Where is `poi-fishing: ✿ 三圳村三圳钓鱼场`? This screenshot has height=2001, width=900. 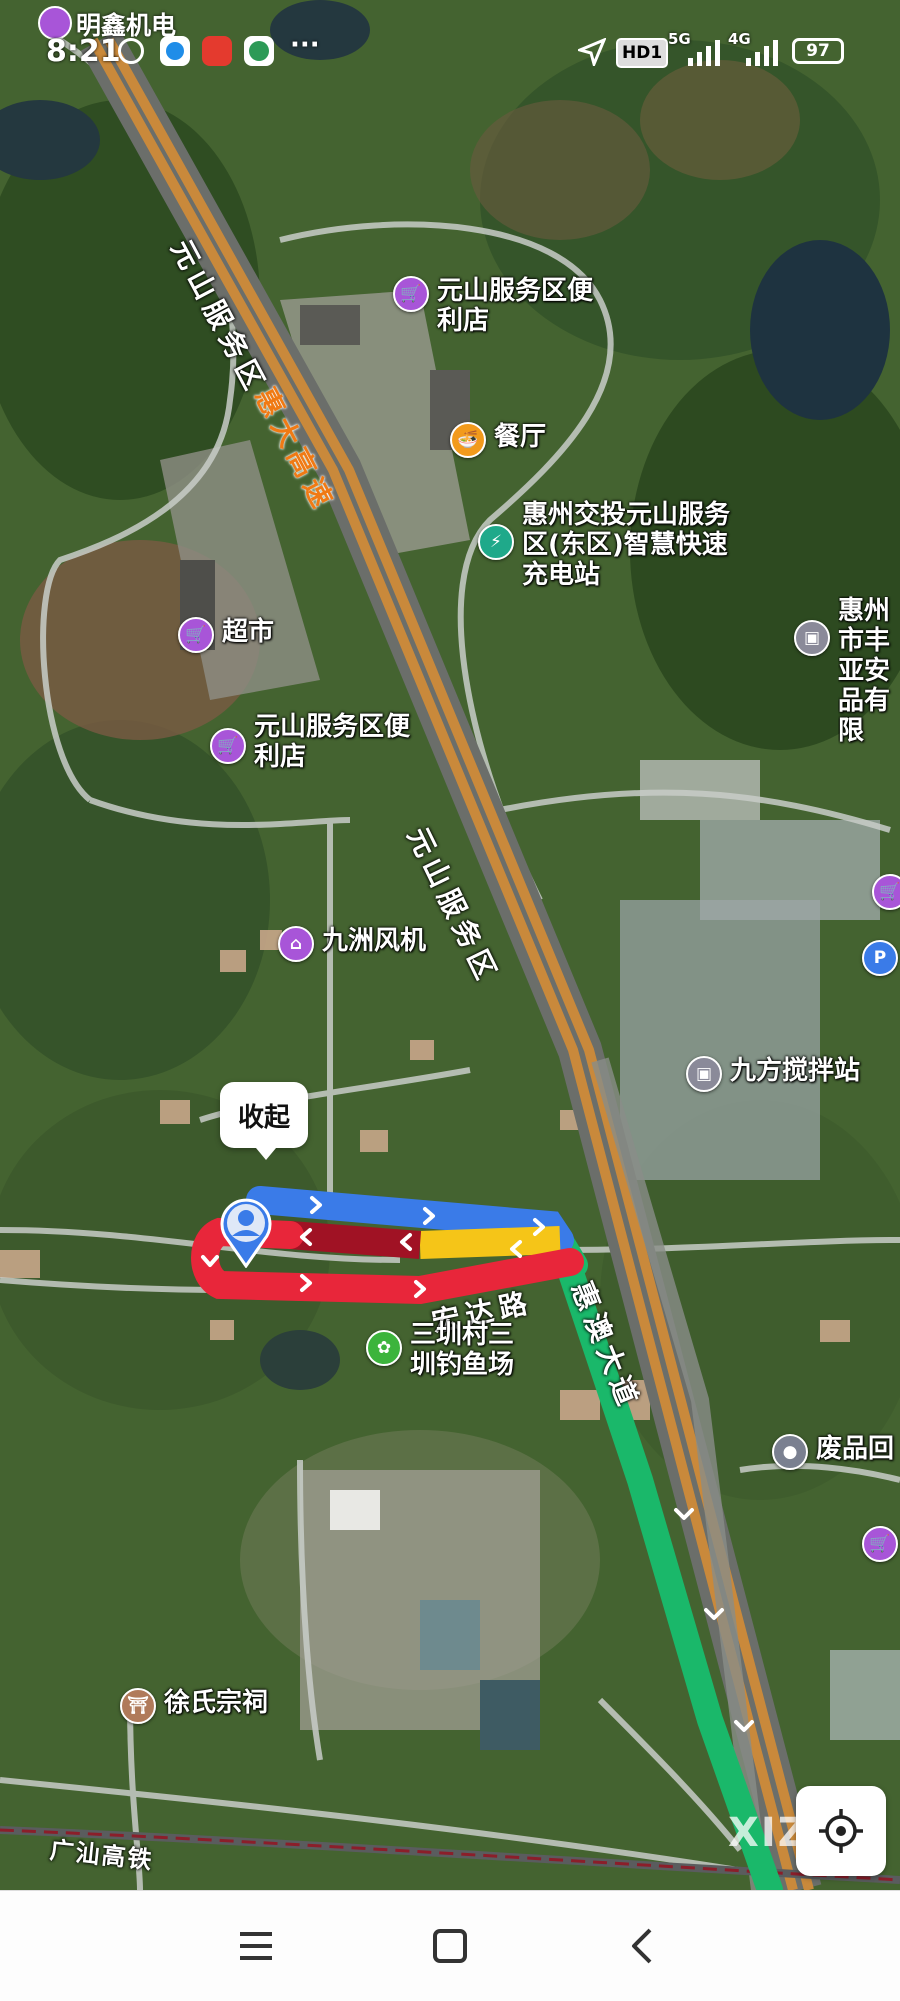
poi-fishing: ✿ 三圳村三圳钓鱼场 is located at coordinates (448, 1350).